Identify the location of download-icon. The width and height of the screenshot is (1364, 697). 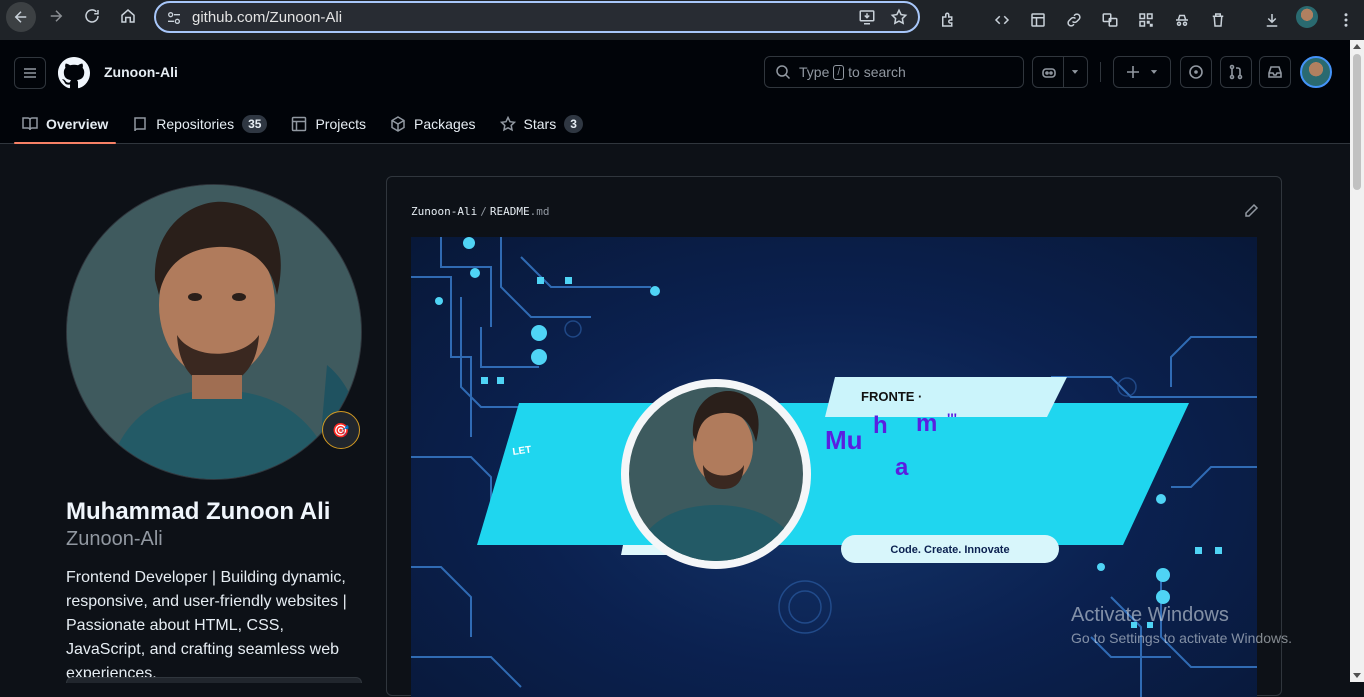
(1272, 20).